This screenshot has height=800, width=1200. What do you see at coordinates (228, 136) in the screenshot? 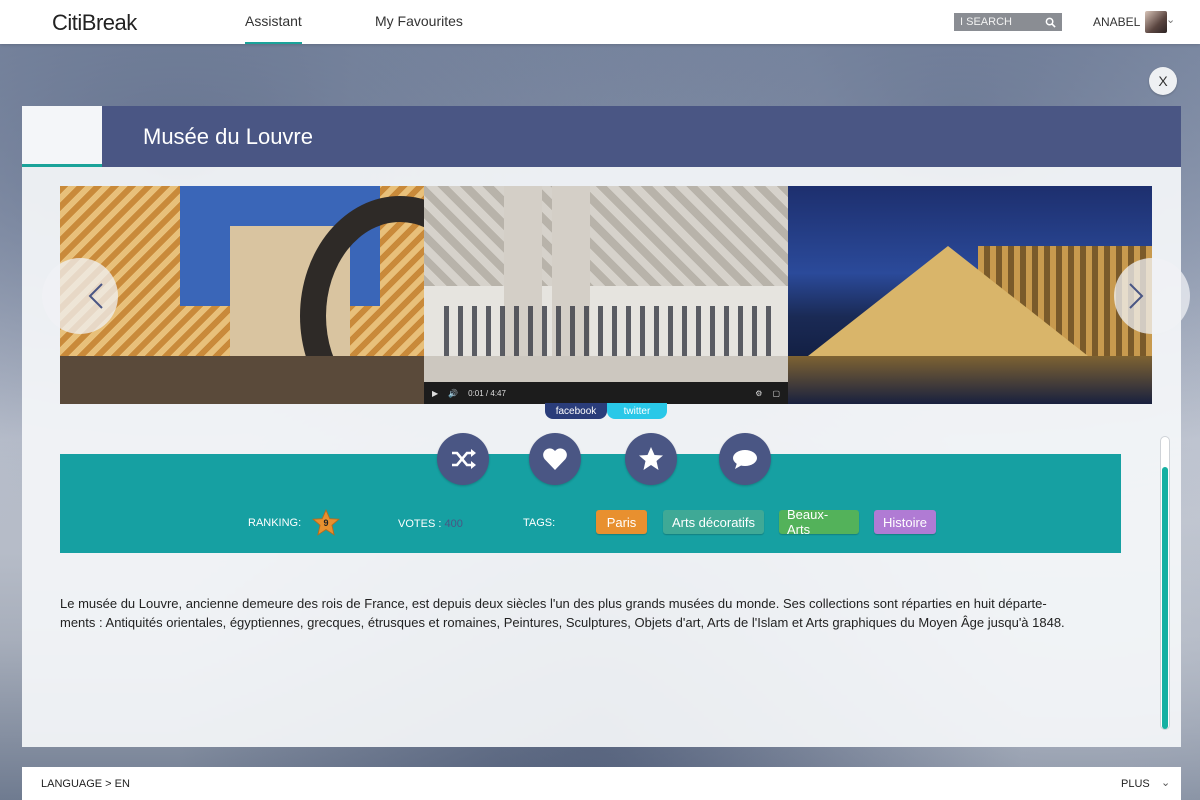
I see `page-title: Musée du Louvre` at bounding box center [228, 136].